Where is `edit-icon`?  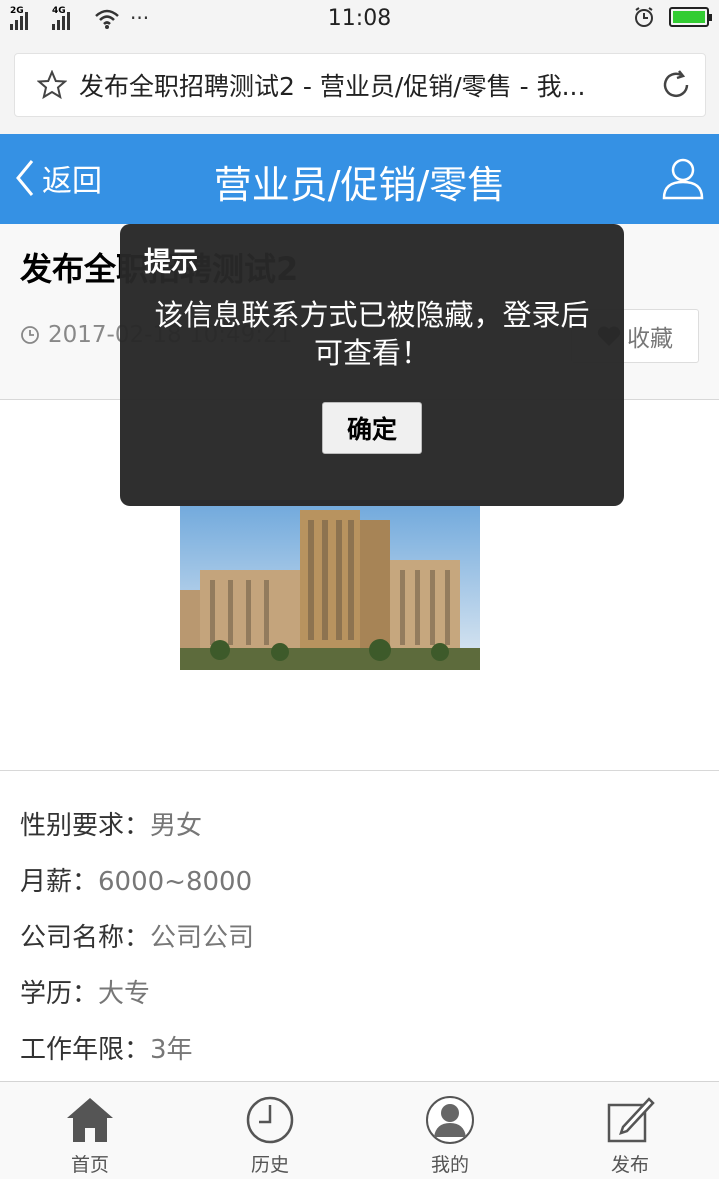 edit-icon is located at coordinates (631, 1120).